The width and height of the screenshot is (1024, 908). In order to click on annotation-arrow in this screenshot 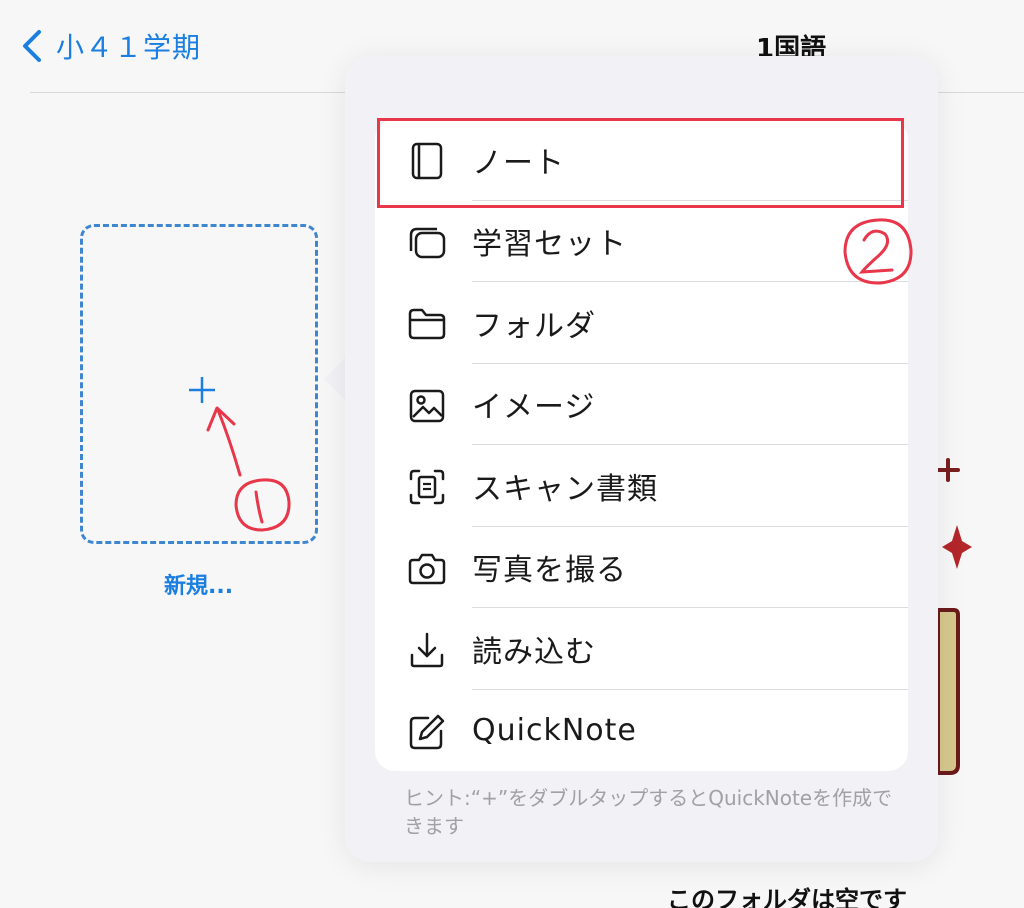, I will do `click(224, 441)`.